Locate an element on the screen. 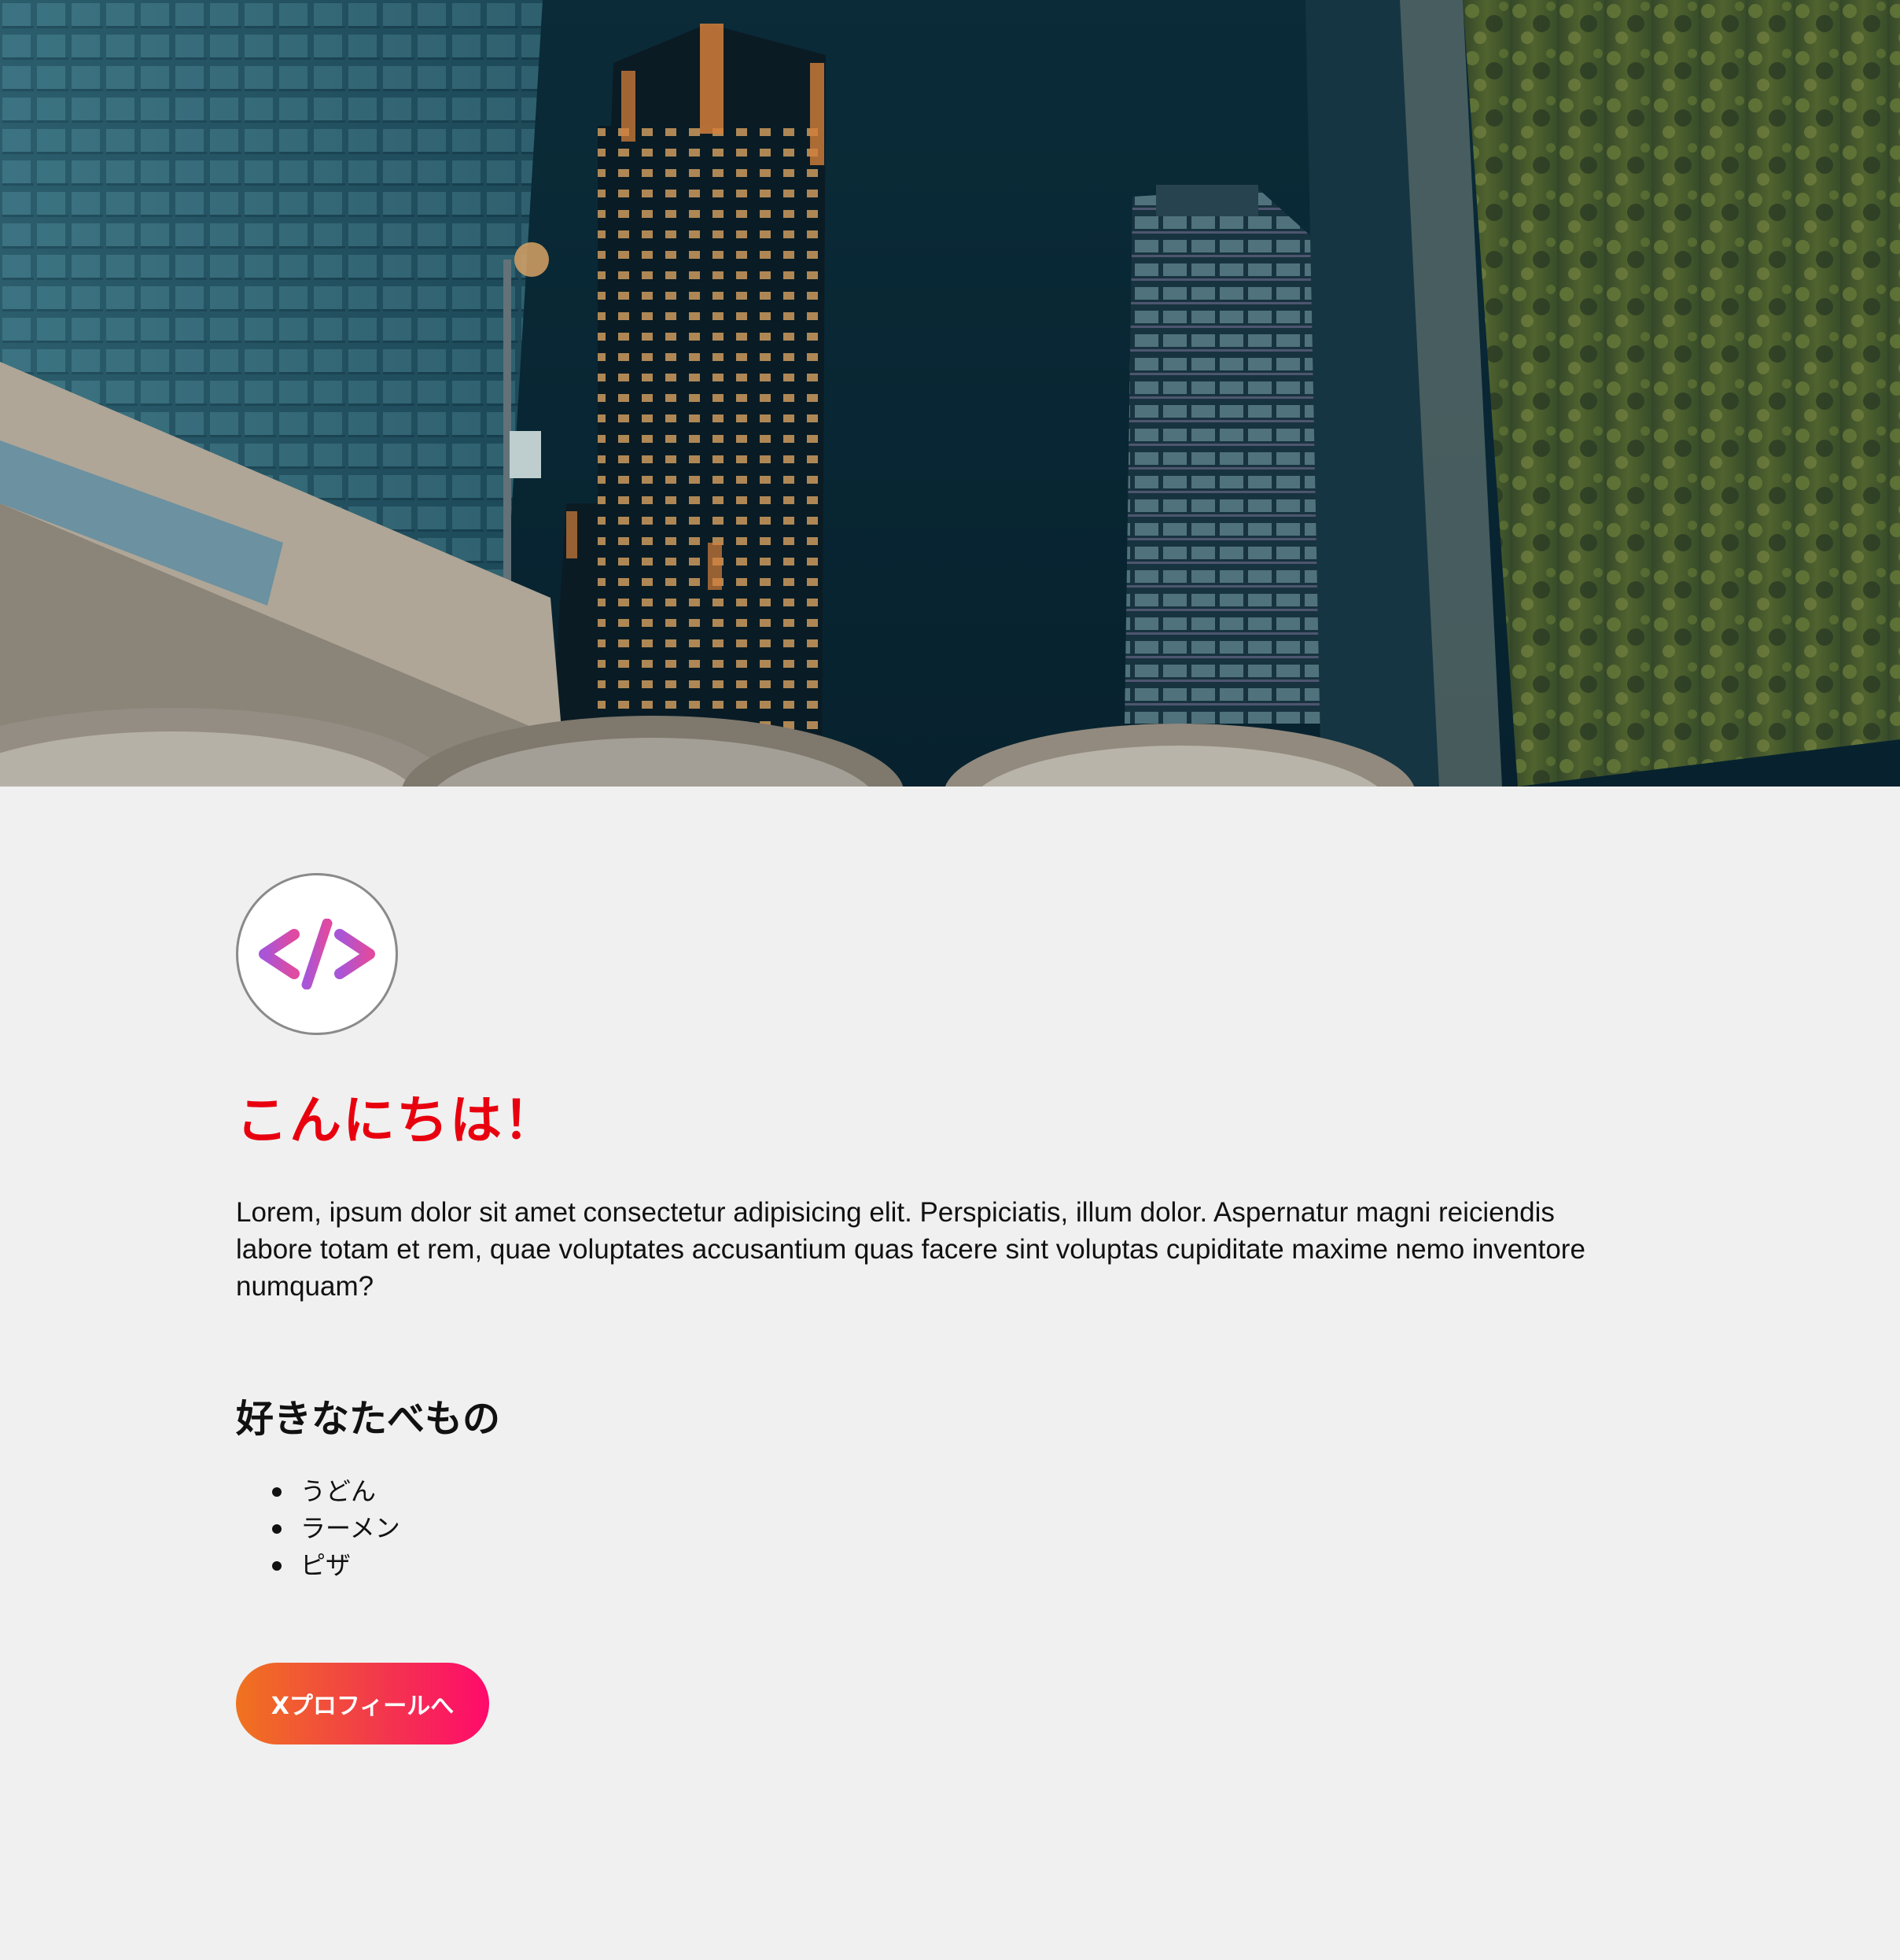  code-icon is located at coordinates (317, 954).